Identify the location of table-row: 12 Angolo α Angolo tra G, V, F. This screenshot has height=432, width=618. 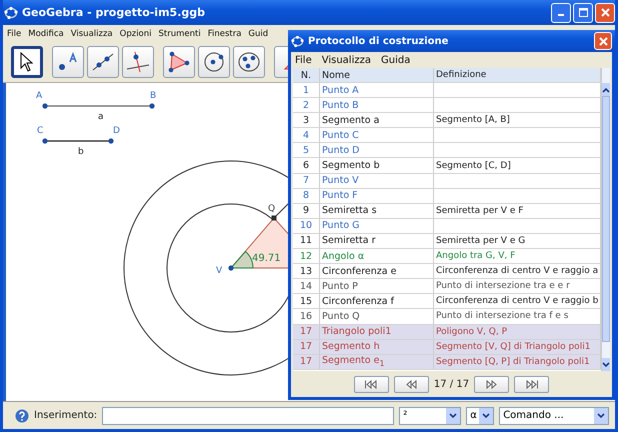
(447, 256).